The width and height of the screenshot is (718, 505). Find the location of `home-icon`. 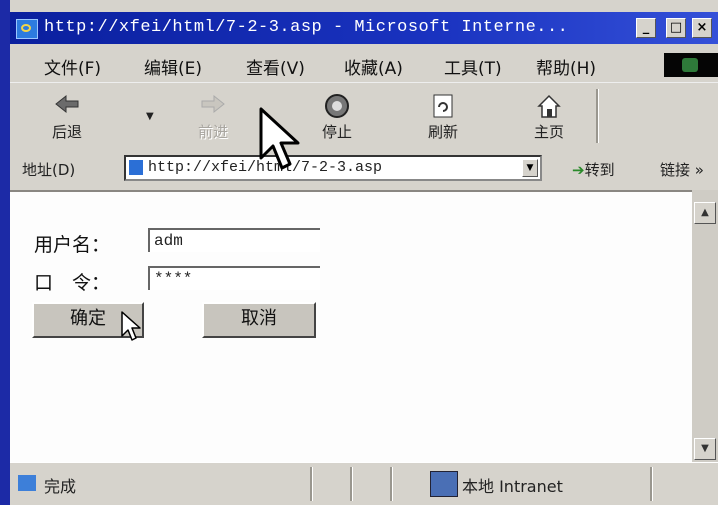

home-icon is located at coordinates (549, 106).